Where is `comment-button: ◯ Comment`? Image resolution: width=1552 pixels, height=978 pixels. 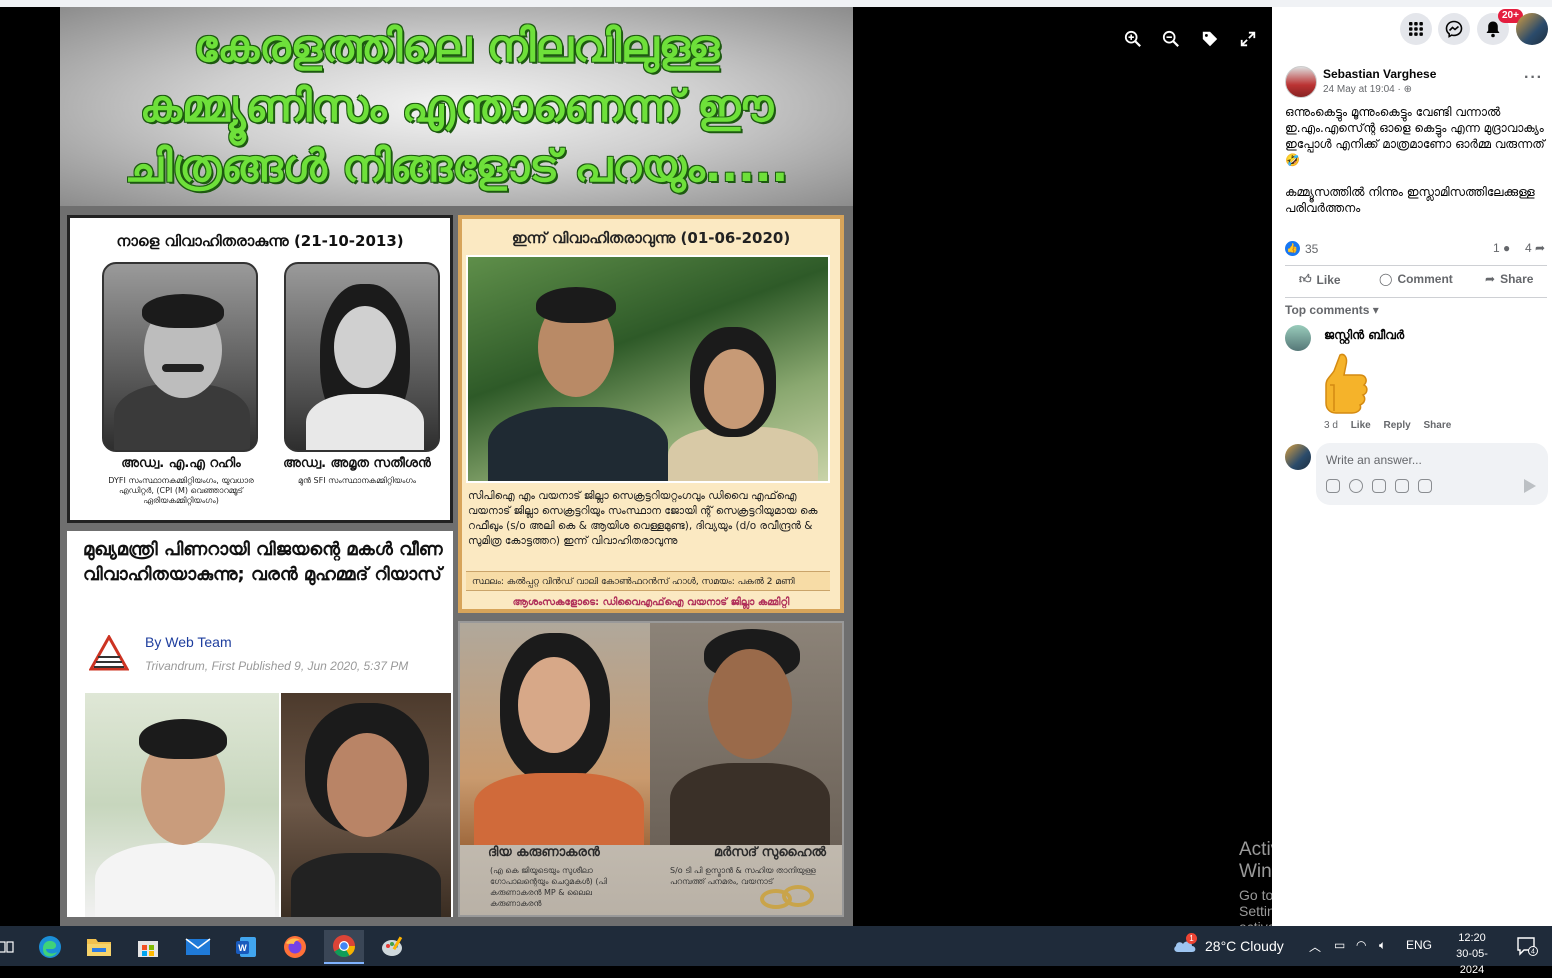 comment-button: ◯ Comment is located at coordinates (1416, 279).